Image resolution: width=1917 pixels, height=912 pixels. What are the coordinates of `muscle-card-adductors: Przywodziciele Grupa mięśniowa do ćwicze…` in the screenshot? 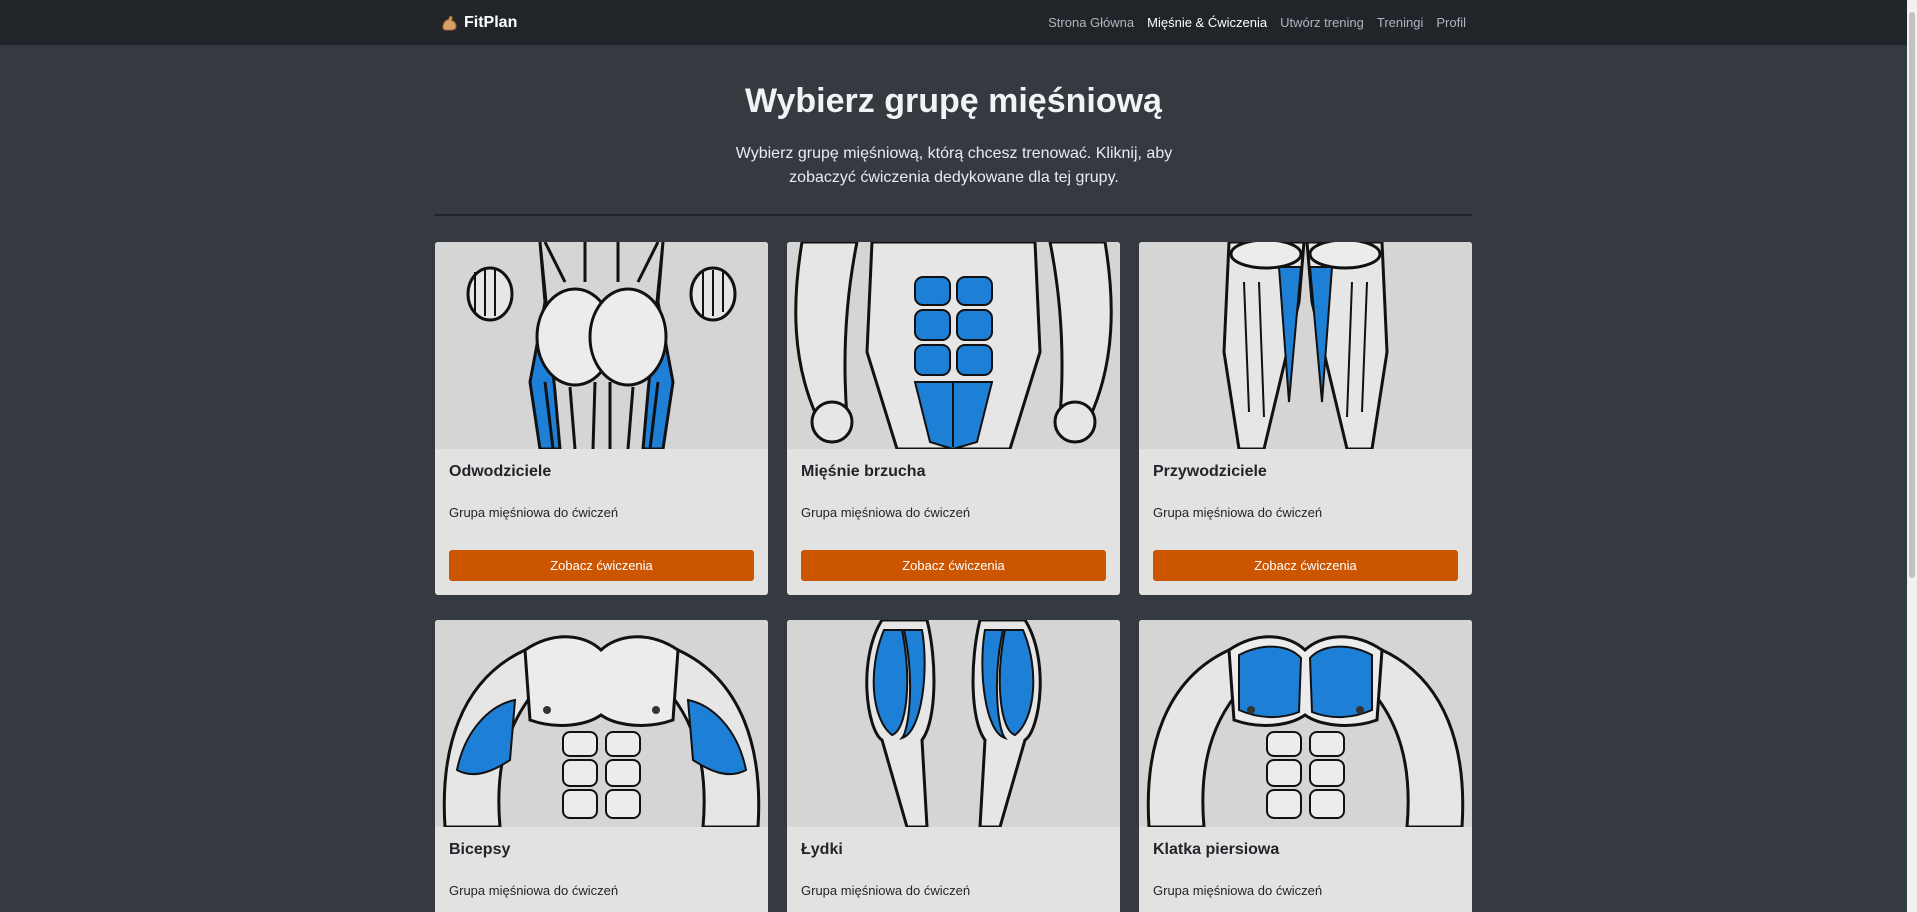 It's located at (1305, 418).